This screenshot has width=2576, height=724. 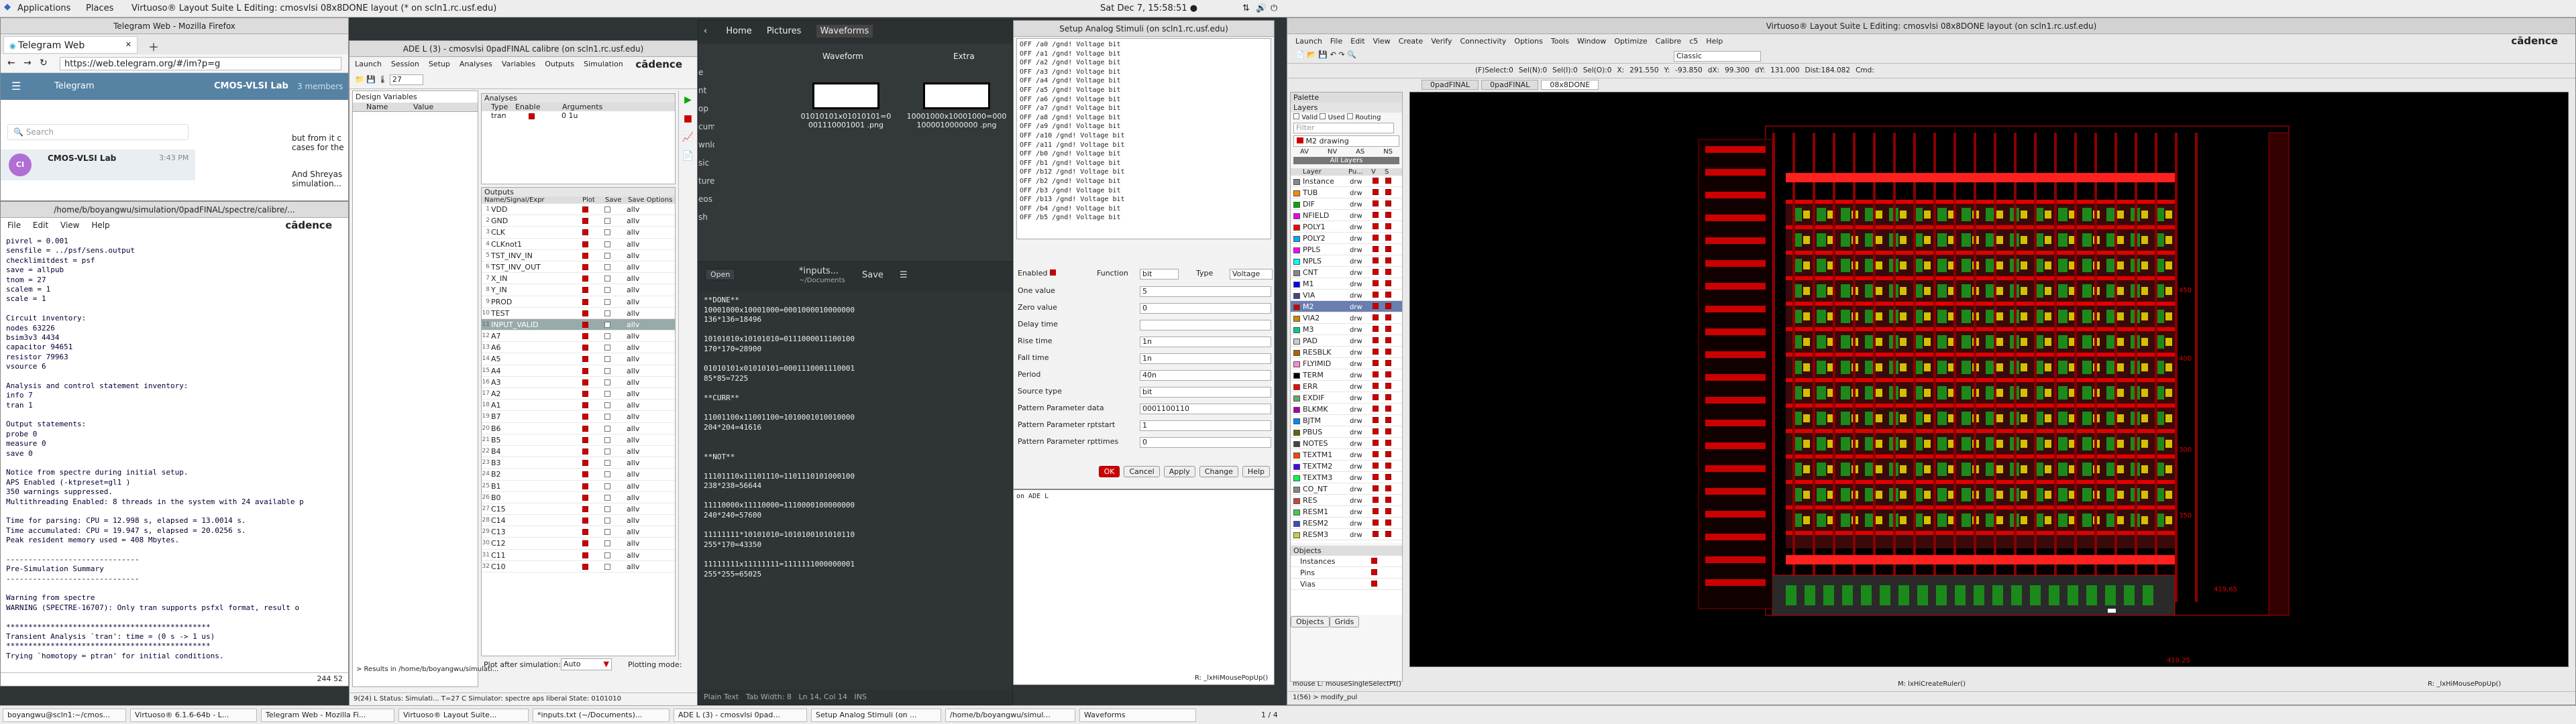 What do you see at coordinates (368, 64) in the screenshot?
I see `menu-launch: Launch` at bounding box center [368, 64].